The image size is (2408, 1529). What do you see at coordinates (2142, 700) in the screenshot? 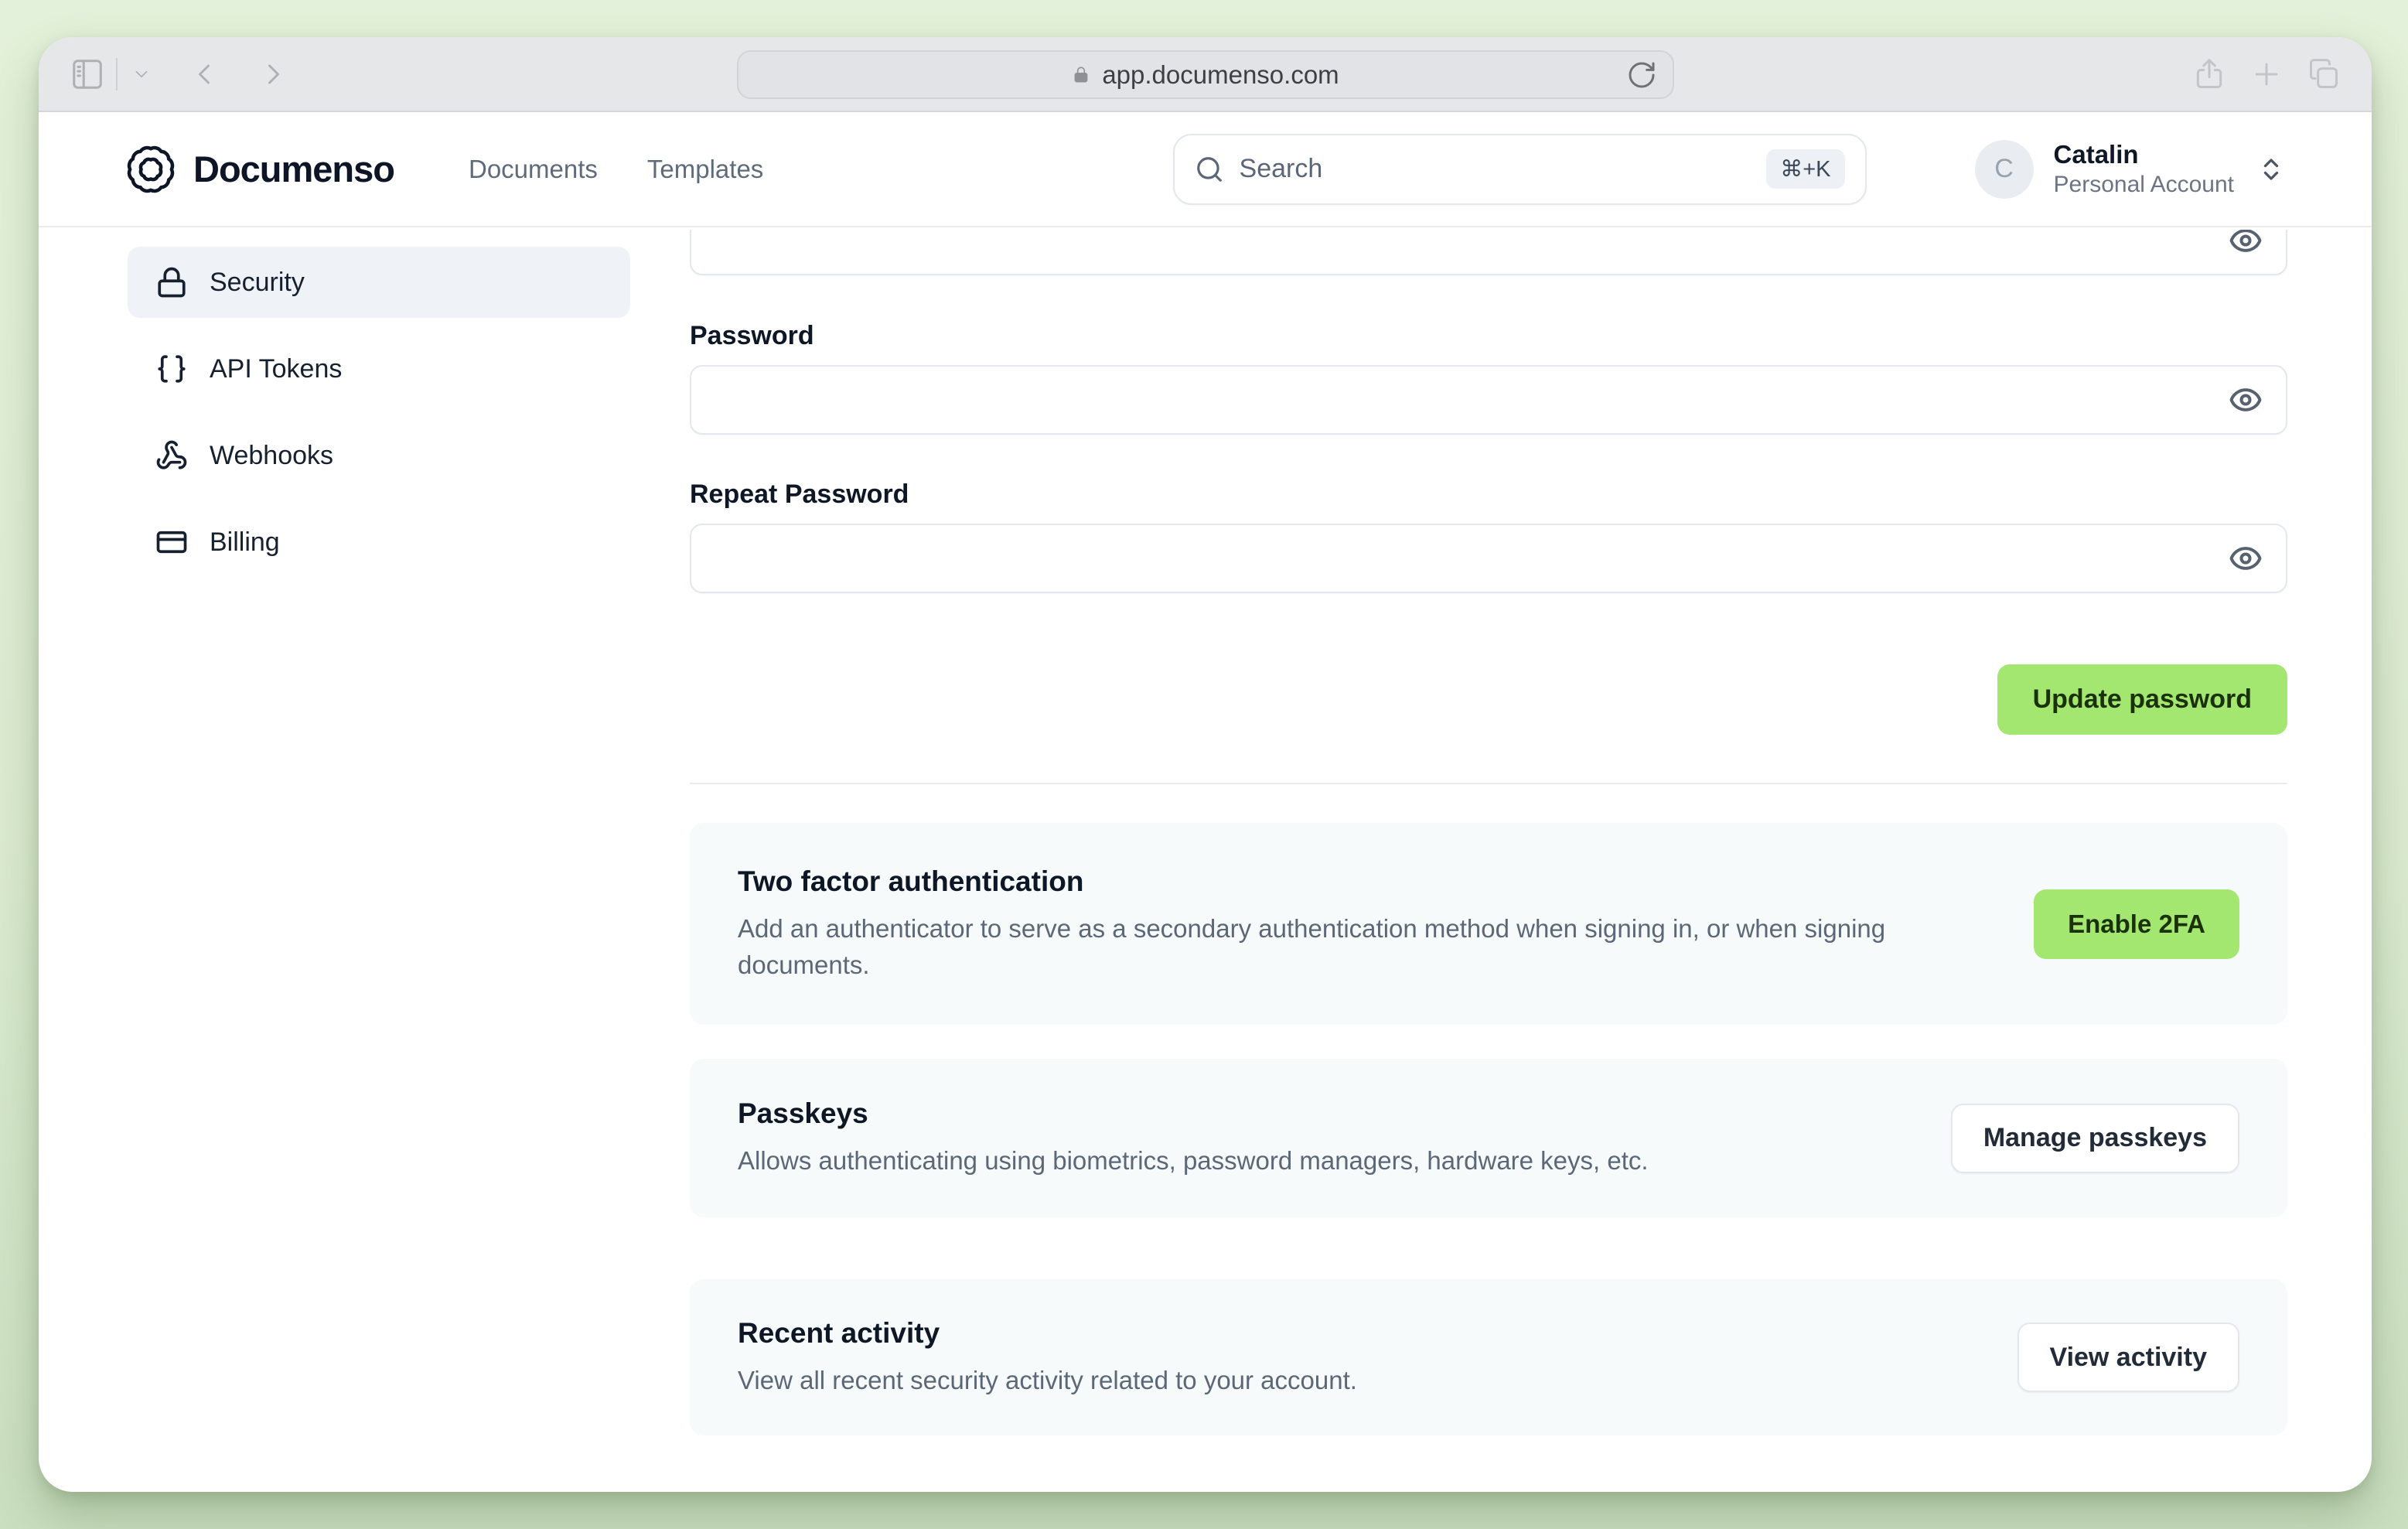
I see `update-password-button: Update password` at bounding box center [2142, 700].